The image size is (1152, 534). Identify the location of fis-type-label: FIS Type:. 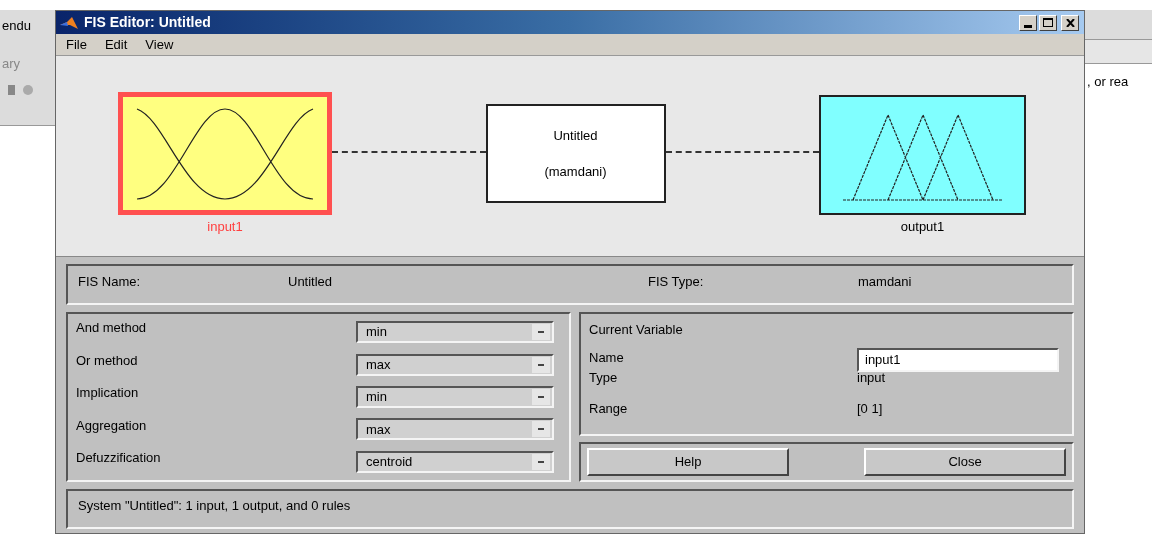
(676, 282).